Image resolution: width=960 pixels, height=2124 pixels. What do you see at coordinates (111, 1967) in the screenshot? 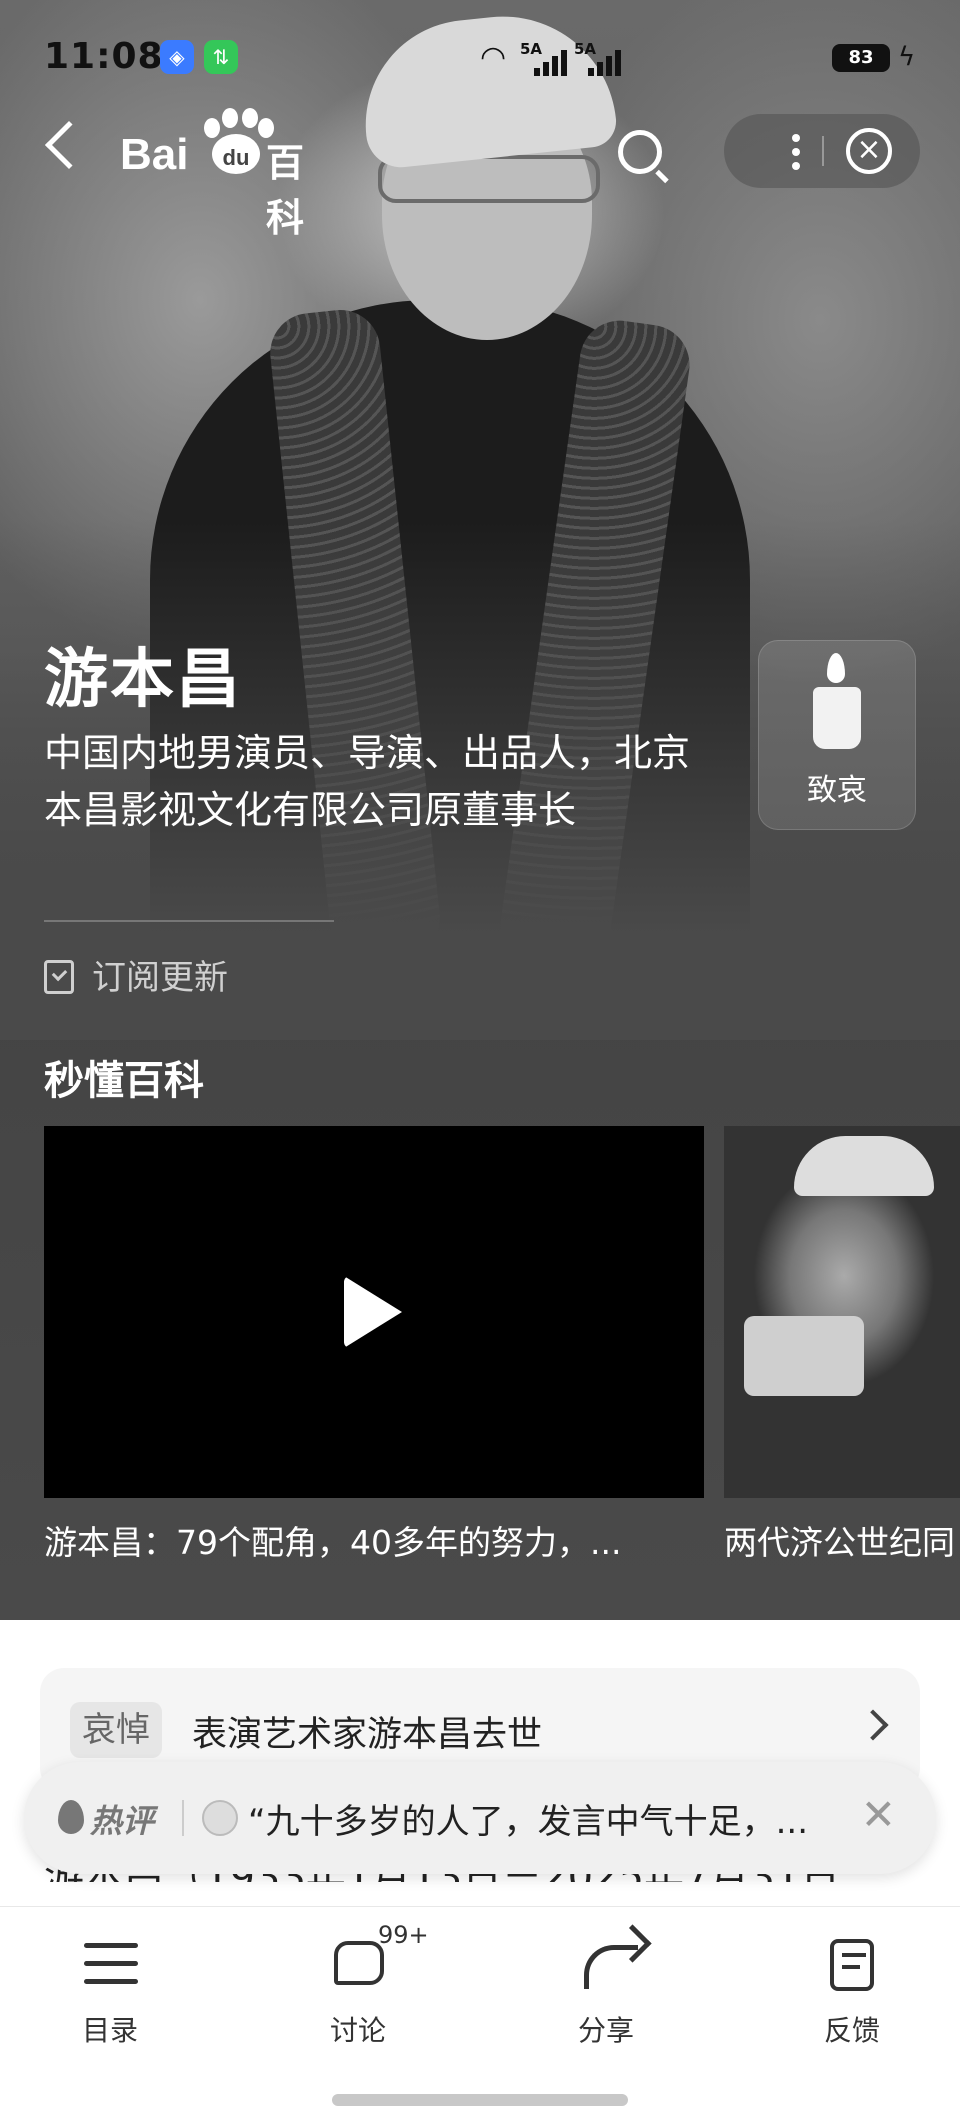
I see `list-icon` at bounding box center [111, 1967].